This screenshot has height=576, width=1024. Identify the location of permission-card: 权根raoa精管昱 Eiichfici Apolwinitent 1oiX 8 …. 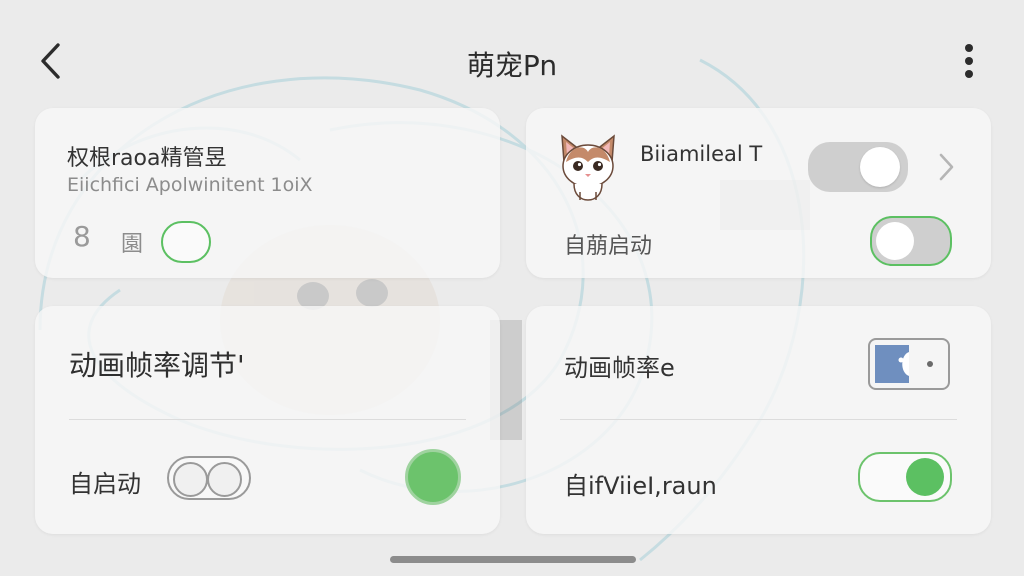
(267, 193).